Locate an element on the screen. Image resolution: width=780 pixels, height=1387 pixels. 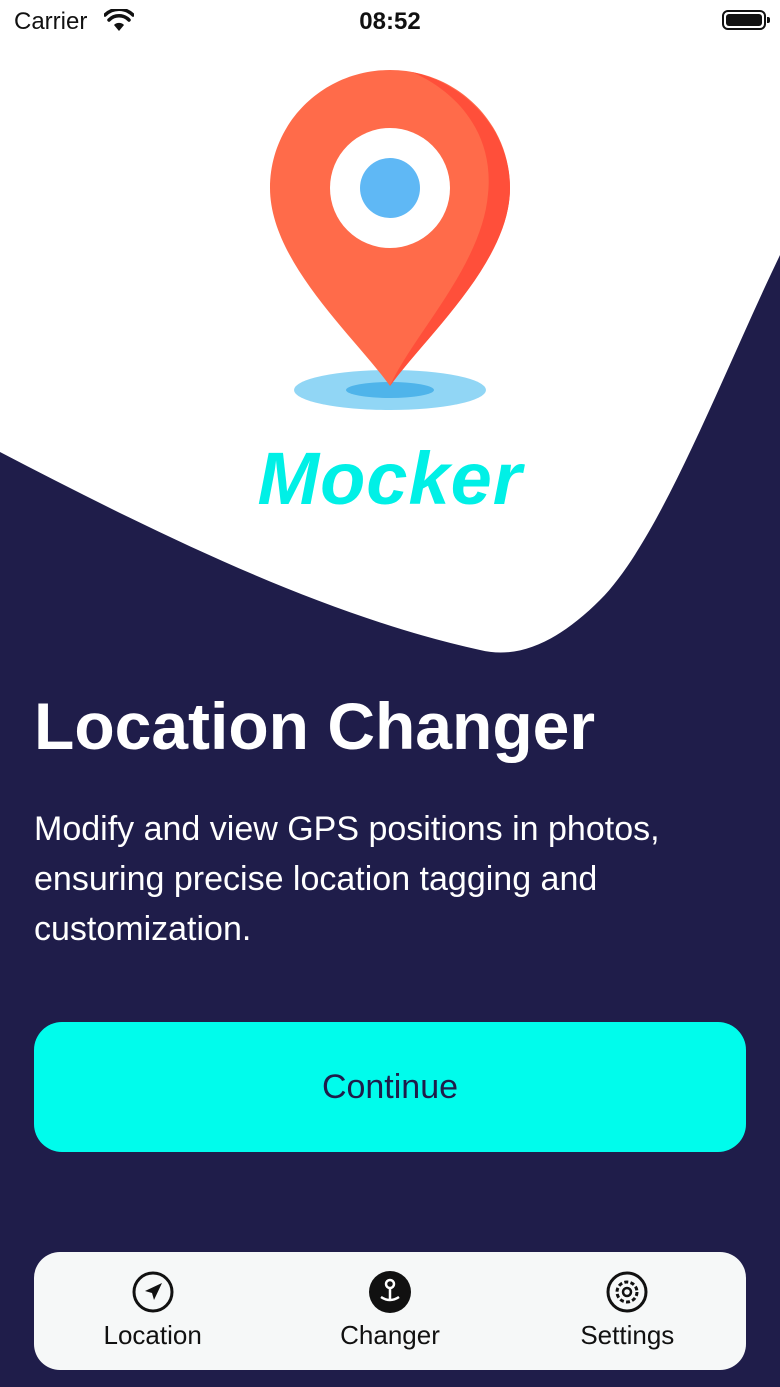
logo-wordmark: Mocker is located at coordinates (390, 478).